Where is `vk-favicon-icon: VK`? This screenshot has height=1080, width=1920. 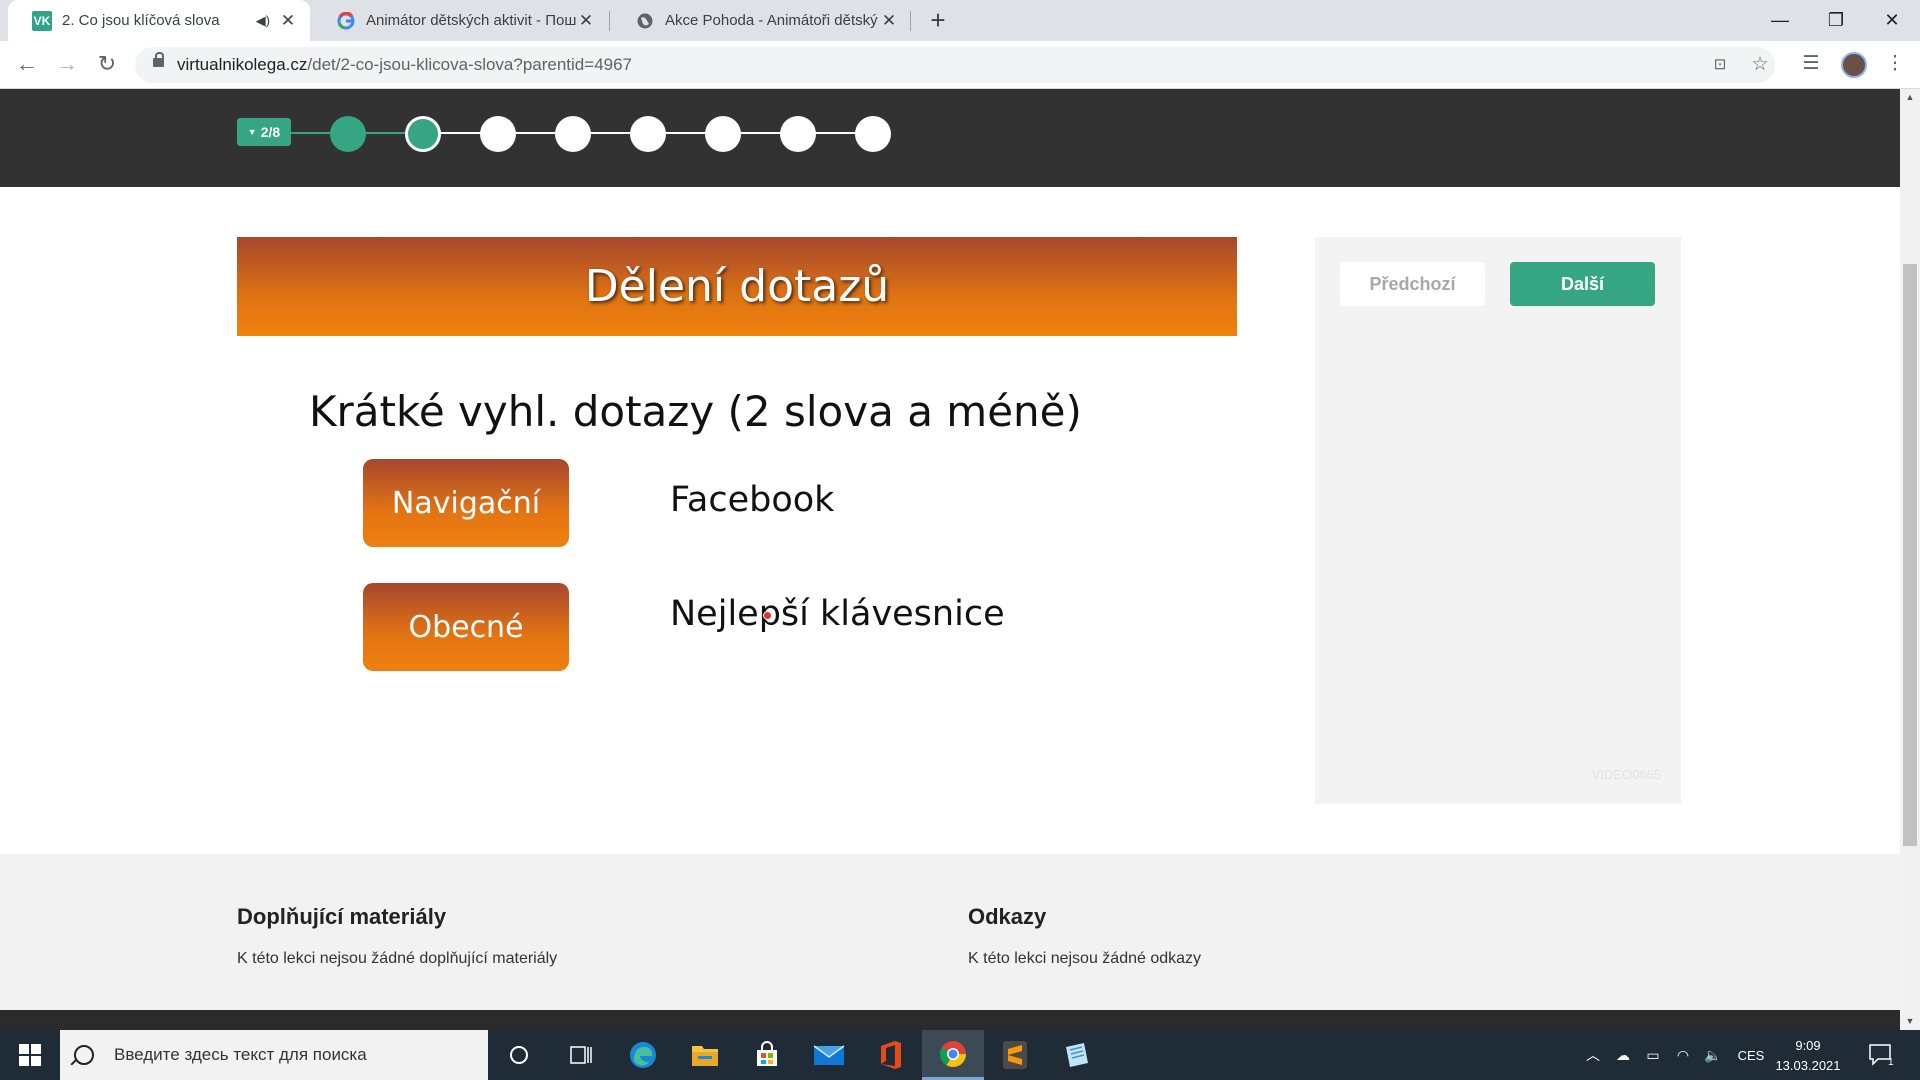 vk-favicon-icon: VK is located at coordinates (42, 20).